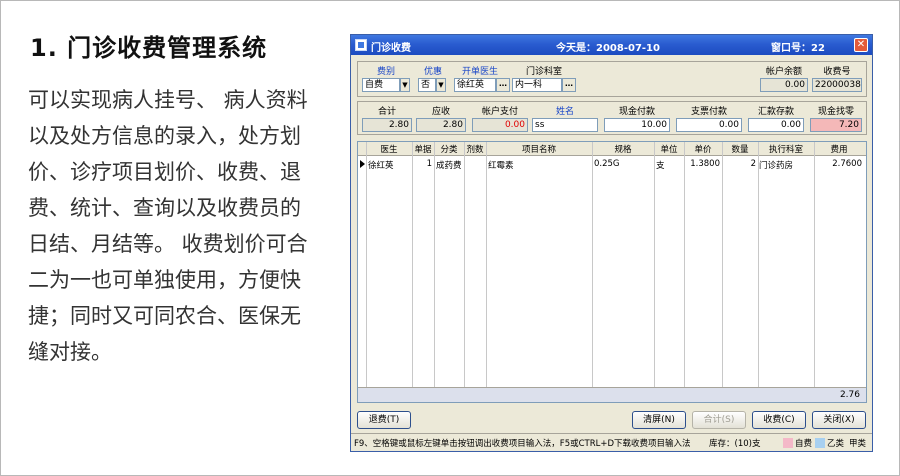  I want to click on legend-label-self-pay: 自费, so click(804, 444).